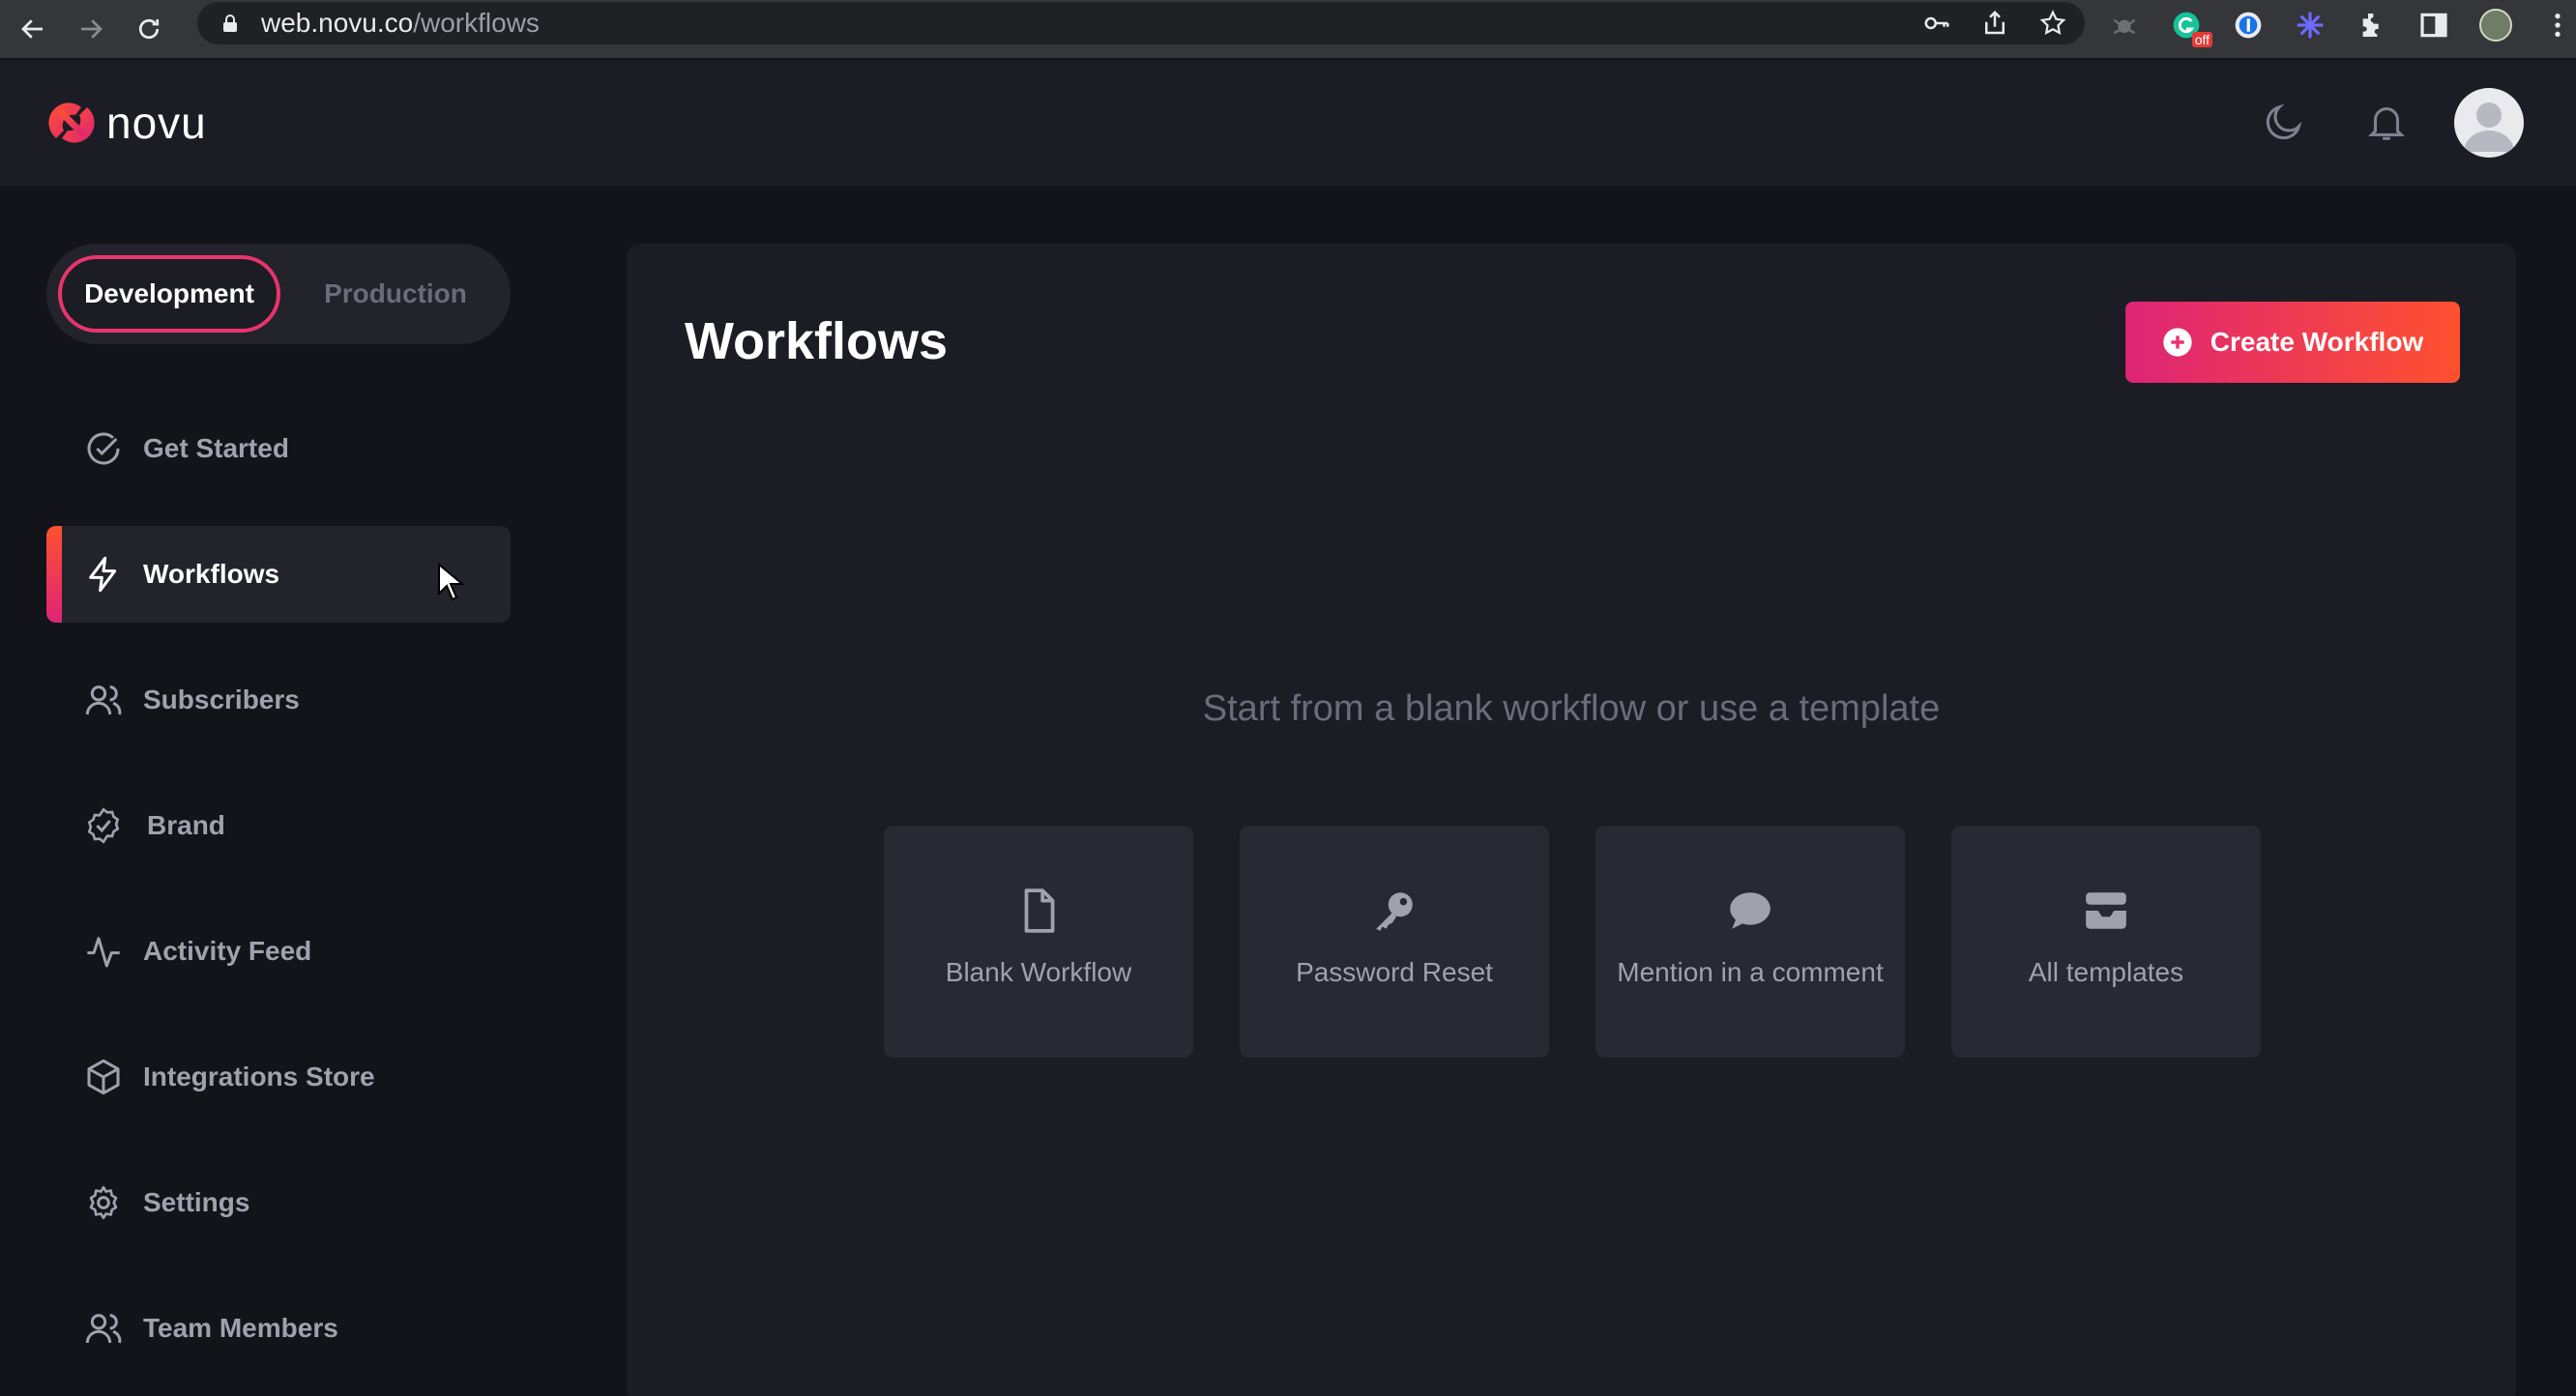 This screenshot has height=1396, width=2576. Describe the element at coordinates (476, 23) in the screenshot. I see `url-path: /workflows` at that location.